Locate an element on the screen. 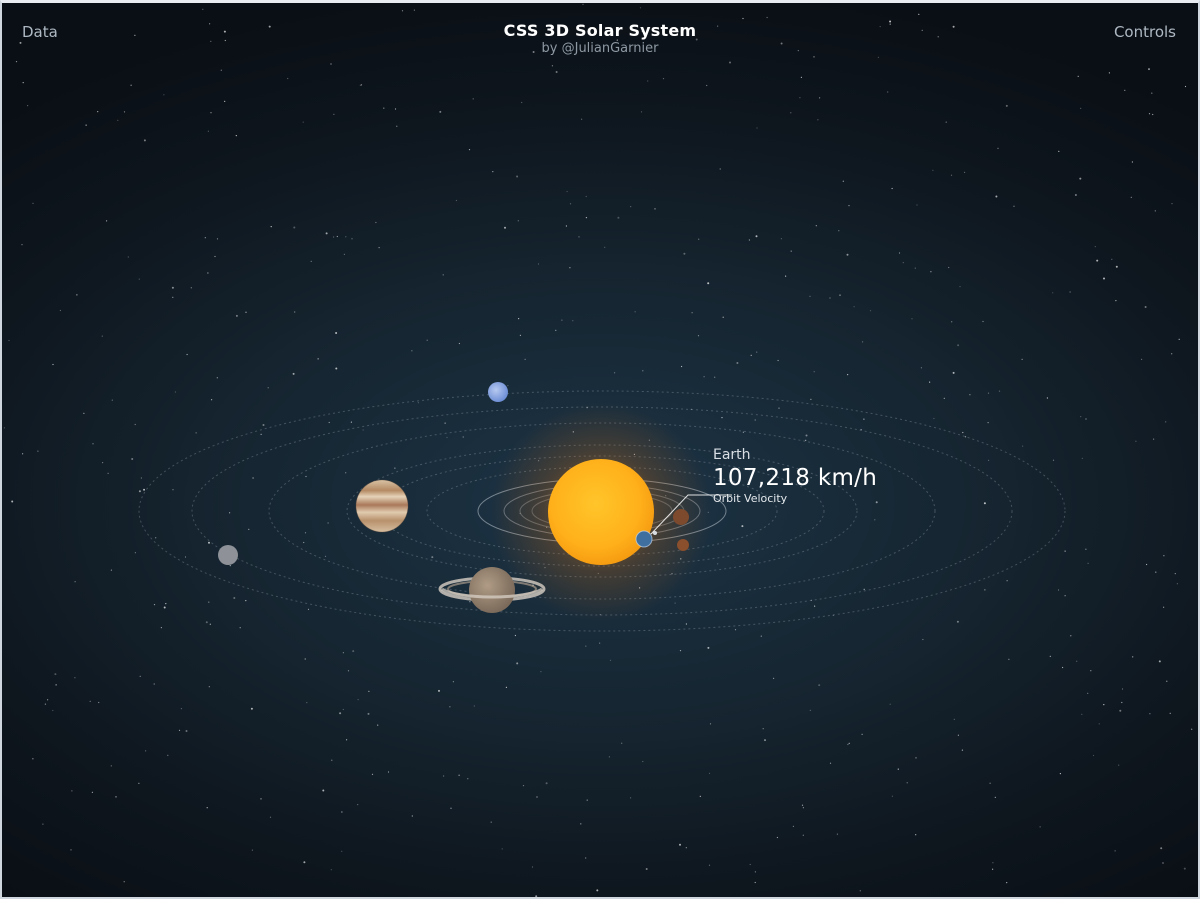 The image size is (1200, 899). planet-jupiter is located at coordinates (382, 506).